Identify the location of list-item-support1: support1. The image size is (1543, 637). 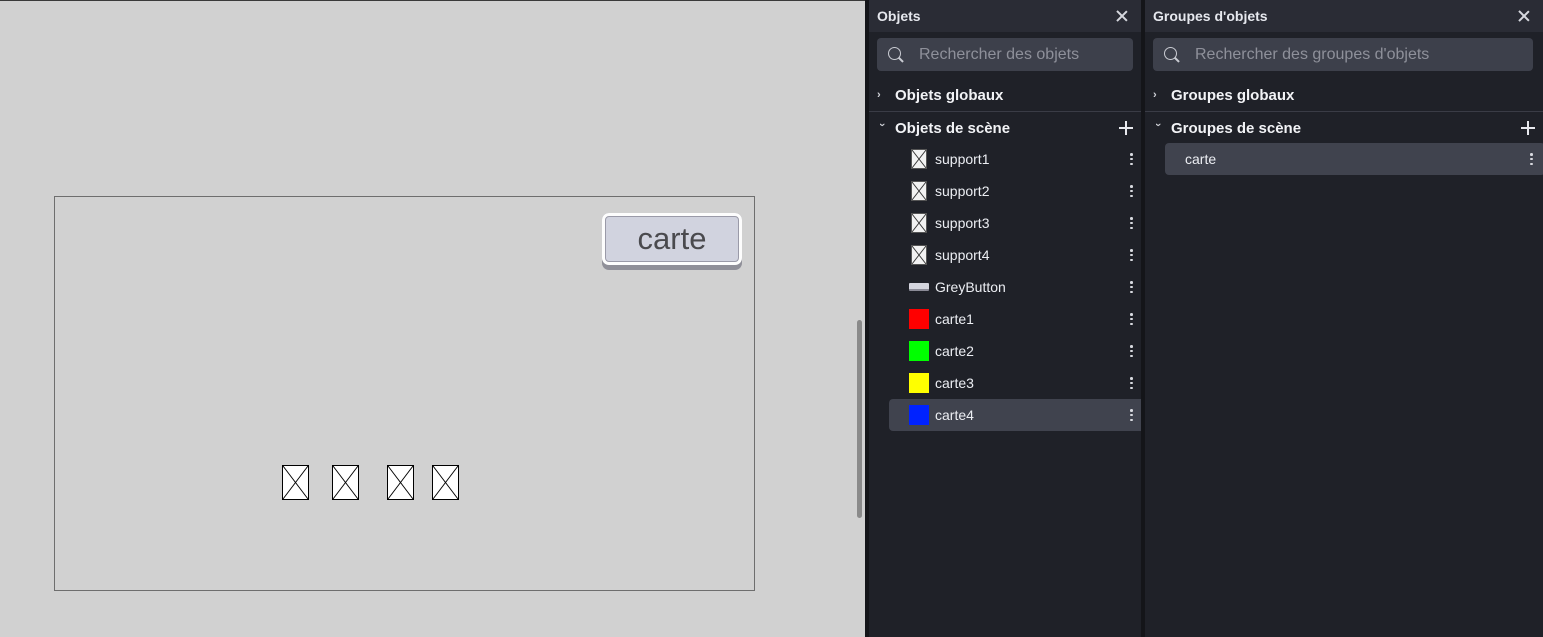
(1017, 159).